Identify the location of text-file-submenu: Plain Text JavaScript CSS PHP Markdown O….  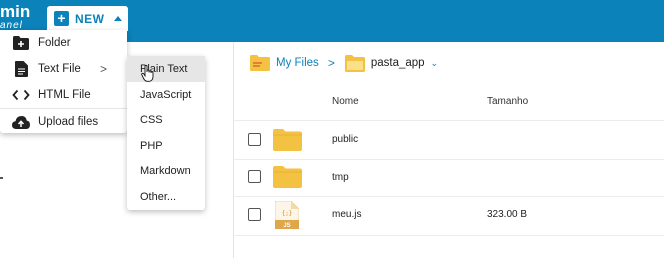
(166, 133).